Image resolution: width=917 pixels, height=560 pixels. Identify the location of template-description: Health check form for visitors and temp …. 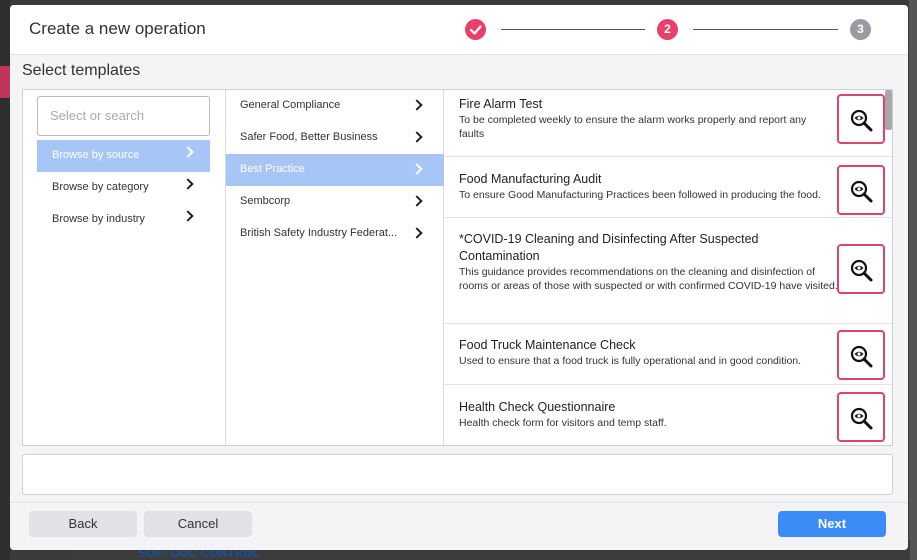
(563, 423).